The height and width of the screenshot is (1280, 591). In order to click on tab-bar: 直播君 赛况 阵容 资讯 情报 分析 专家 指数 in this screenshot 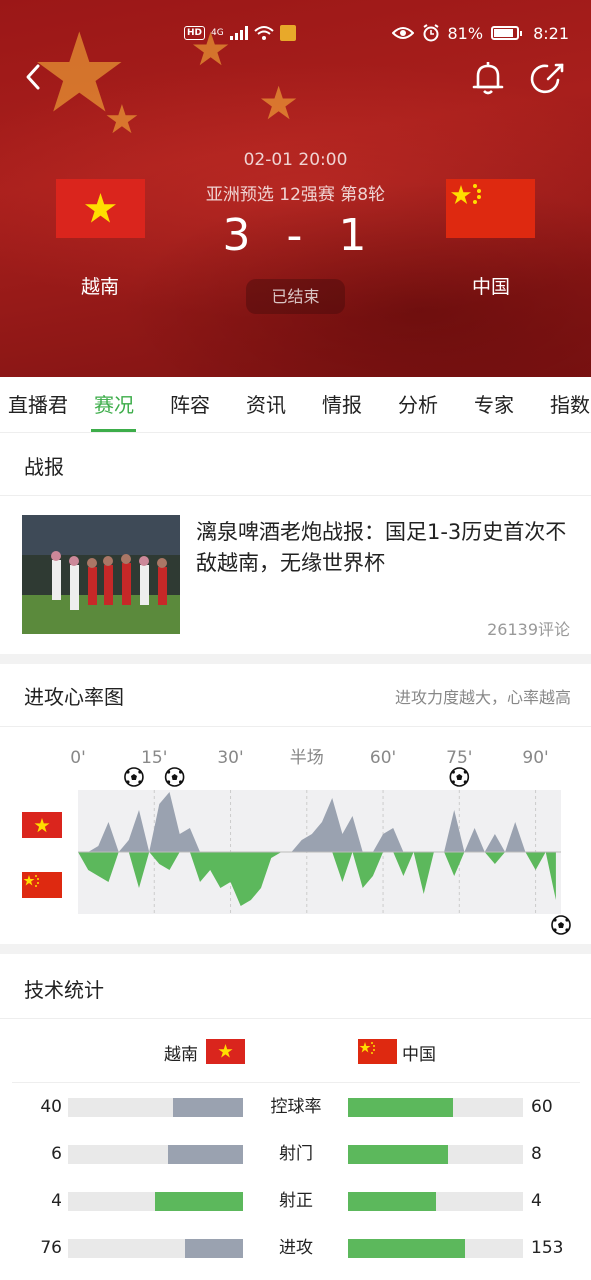, I will do `click(295, 405)`.